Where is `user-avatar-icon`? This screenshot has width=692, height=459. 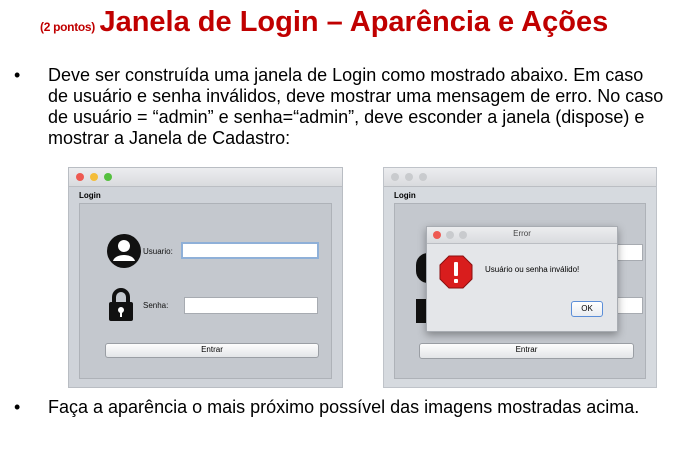
user-avatar-icon is located at coordinates (124, 251).